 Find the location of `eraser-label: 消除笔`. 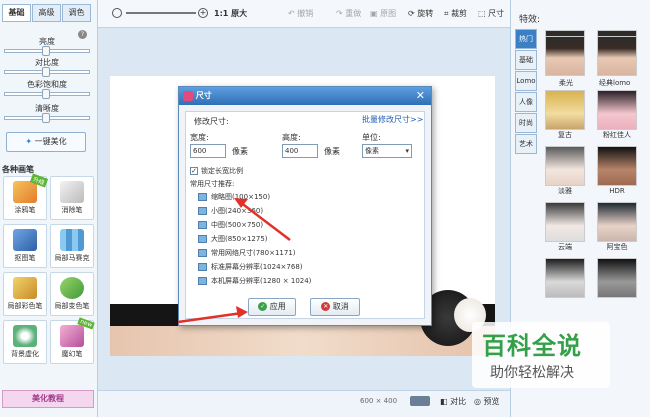

eraser-label: 消除笔 is located at coordinates (72, 210).